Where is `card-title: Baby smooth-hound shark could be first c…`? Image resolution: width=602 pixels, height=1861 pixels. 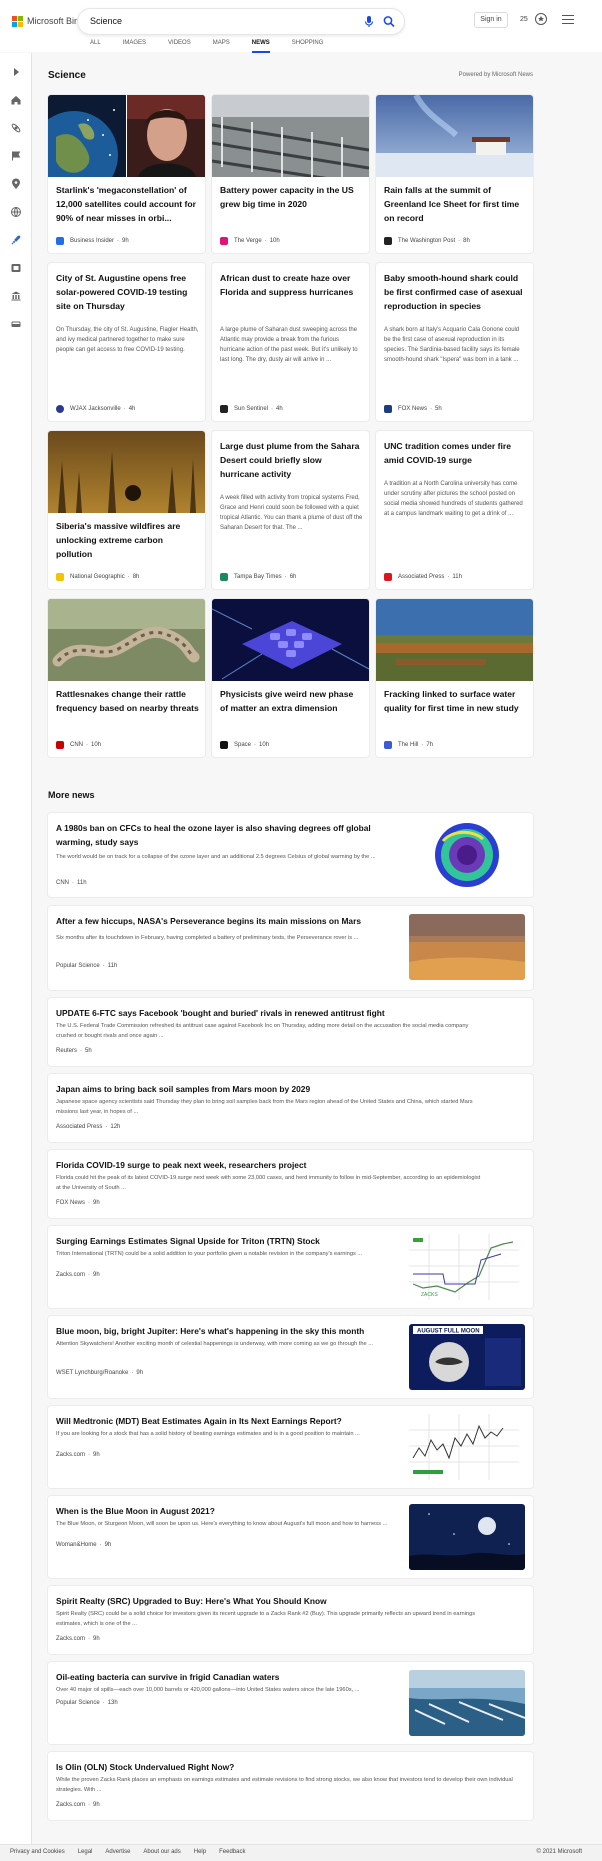 card-title: Baby smooth-hound shark could be first c… is located at coordinates (455, 292).